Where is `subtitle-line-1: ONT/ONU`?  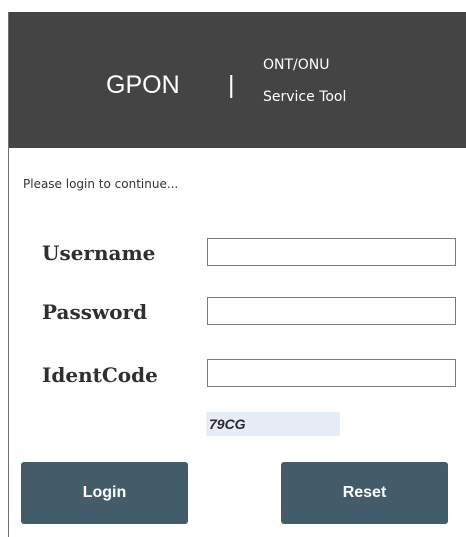 subtitle-line-1: ONT/ONU is located at coordinates (296, 65).